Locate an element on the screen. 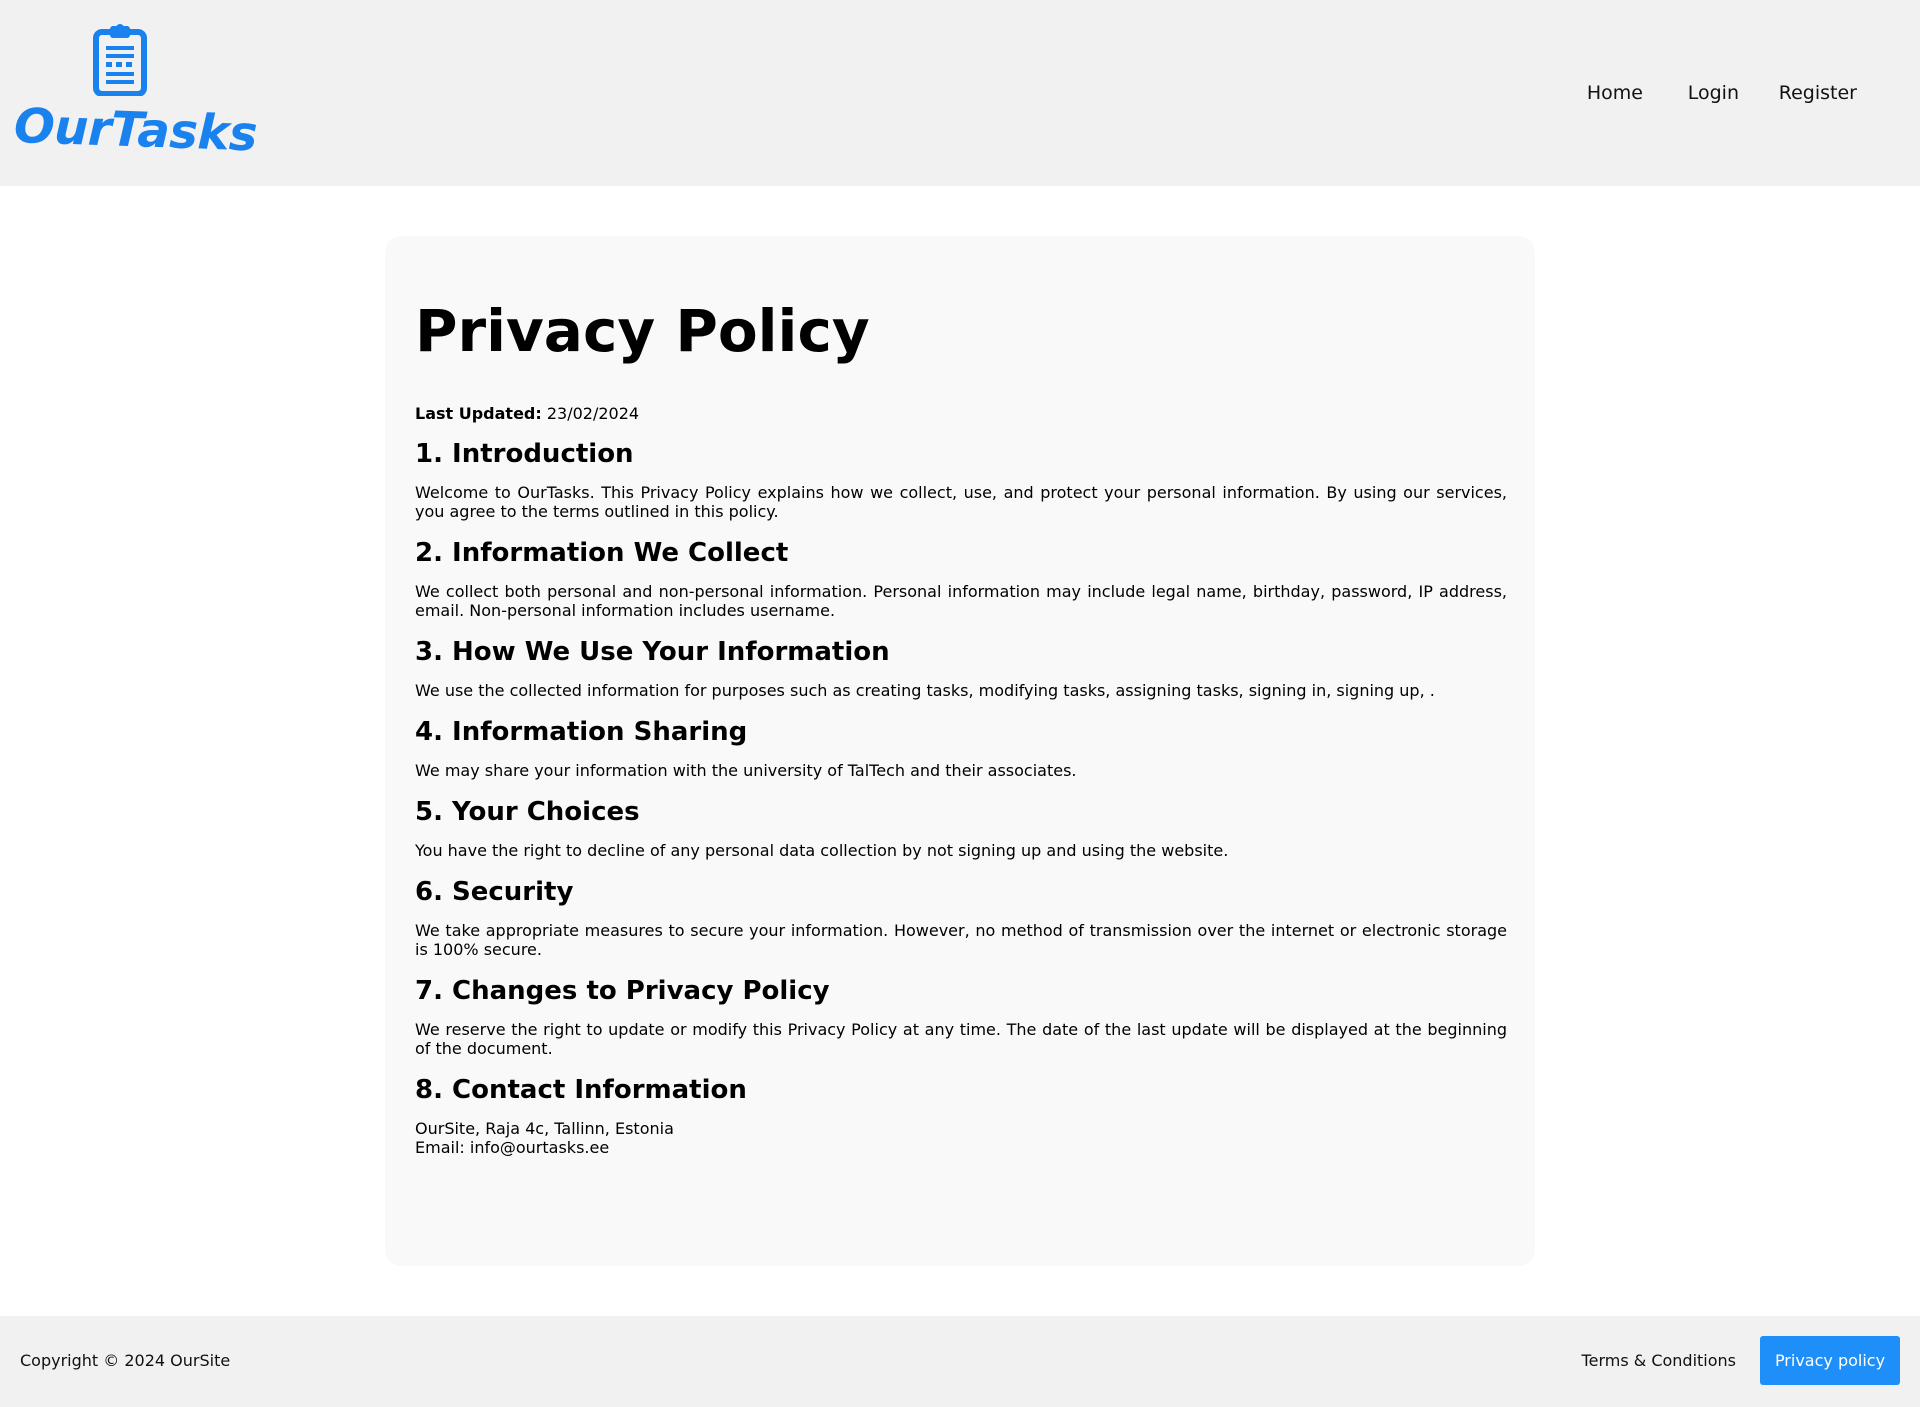 The width and height of the screenshot is (1920, 1407). nav-register-link: Register is located at coordinates (1818, 93).